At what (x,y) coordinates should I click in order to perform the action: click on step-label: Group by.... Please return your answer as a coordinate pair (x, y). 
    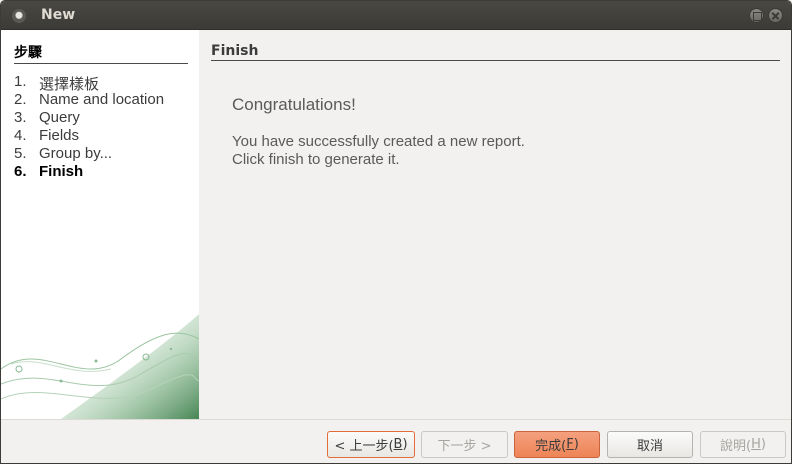
    Looking at the image, I should click on (76, 153).